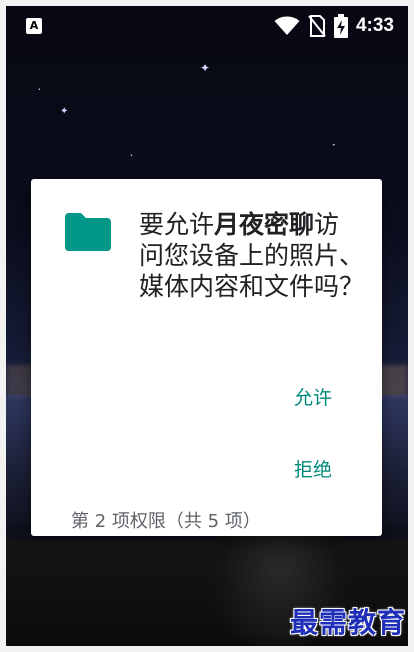 The height and width of the screenshot is (652, 414). Describe the element at coordinates (264, 224) in the screenshot. I see `app-name: 月夜密聊` at that location.